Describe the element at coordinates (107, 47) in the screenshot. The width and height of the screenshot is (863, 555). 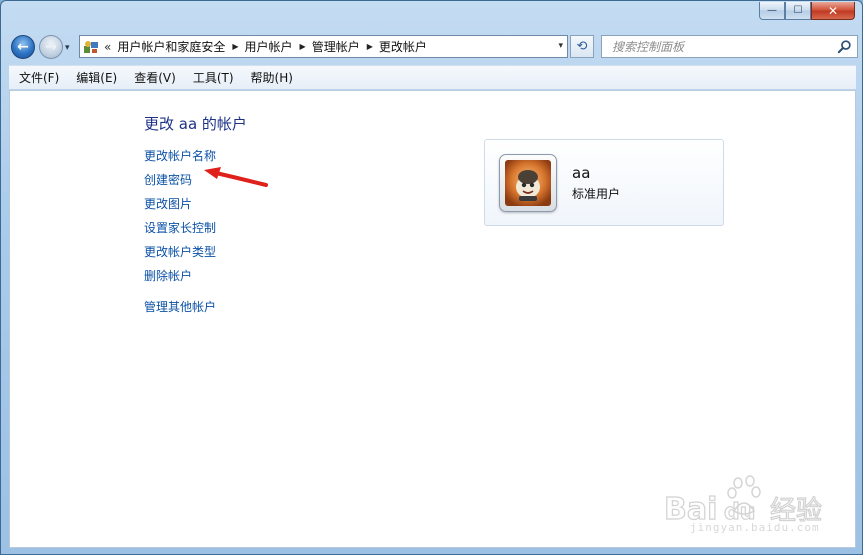
I see `breadcrumb-overflow: «` at that location.